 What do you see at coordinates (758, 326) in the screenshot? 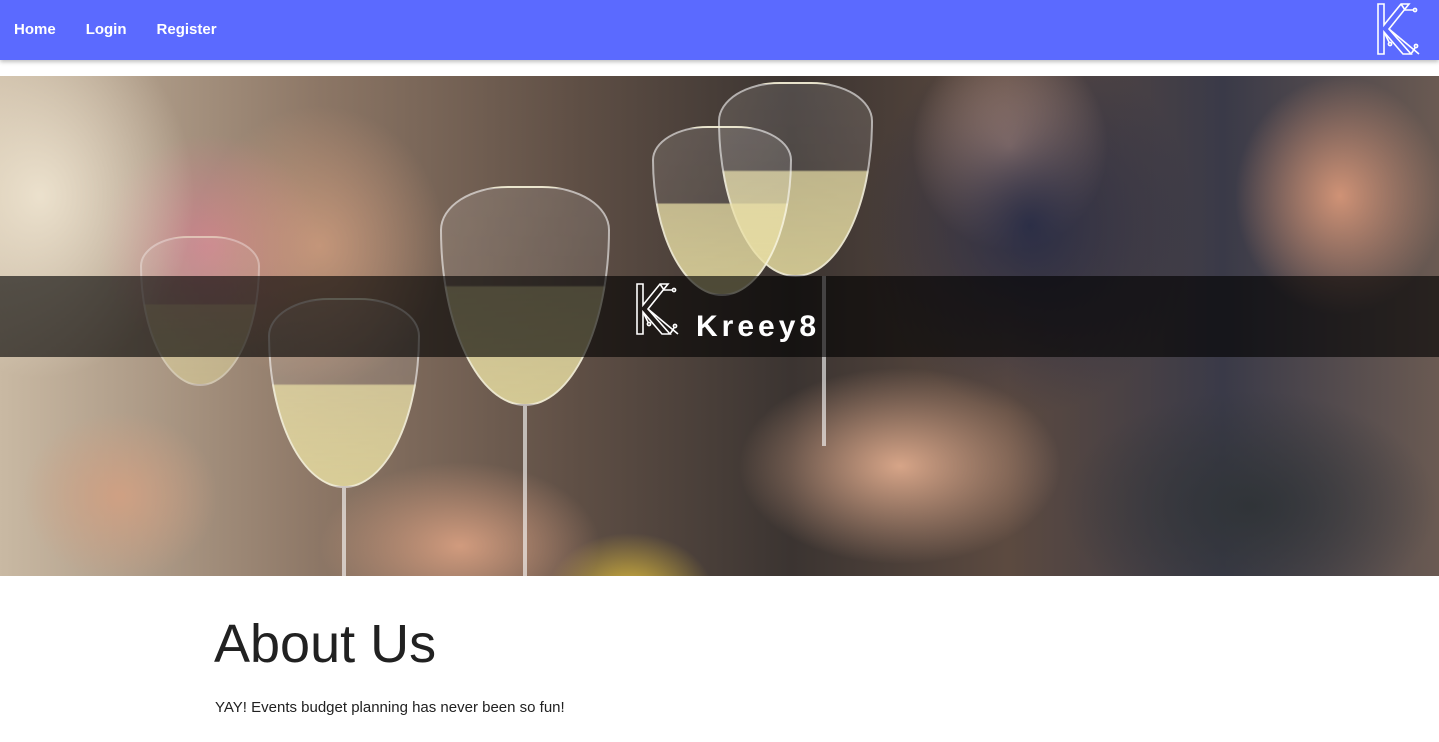
I see `hero-brand-title: Kreey8` at bounding box center [758, 326].